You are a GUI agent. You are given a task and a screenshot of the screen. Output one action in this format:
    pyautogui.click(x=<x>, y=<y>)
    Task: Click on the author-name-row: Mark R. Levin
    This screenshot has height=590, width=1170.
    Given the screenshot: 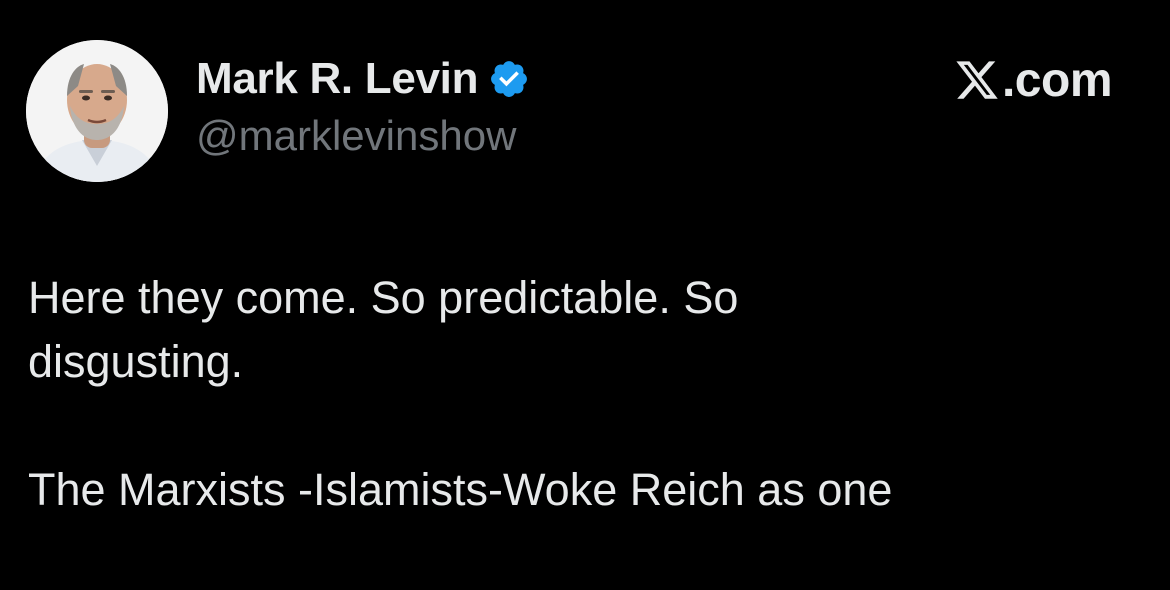 What is the action you would take?
    pyautogui.click(x=363, y=79)
    